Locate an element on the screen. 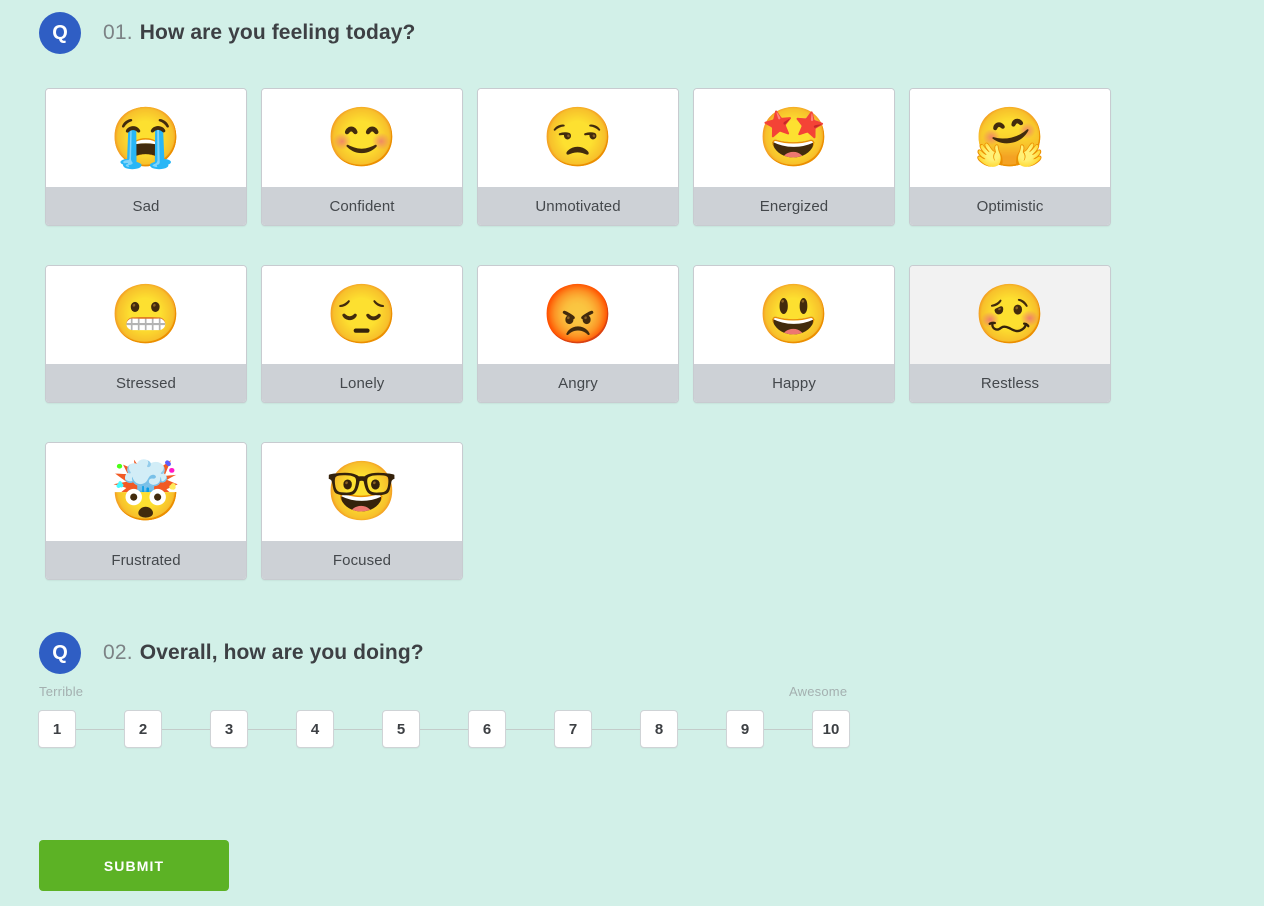 This screenshot has width=1264, height=906. exploding-head-icon: 🤯 is located at coordinates (146, 491).